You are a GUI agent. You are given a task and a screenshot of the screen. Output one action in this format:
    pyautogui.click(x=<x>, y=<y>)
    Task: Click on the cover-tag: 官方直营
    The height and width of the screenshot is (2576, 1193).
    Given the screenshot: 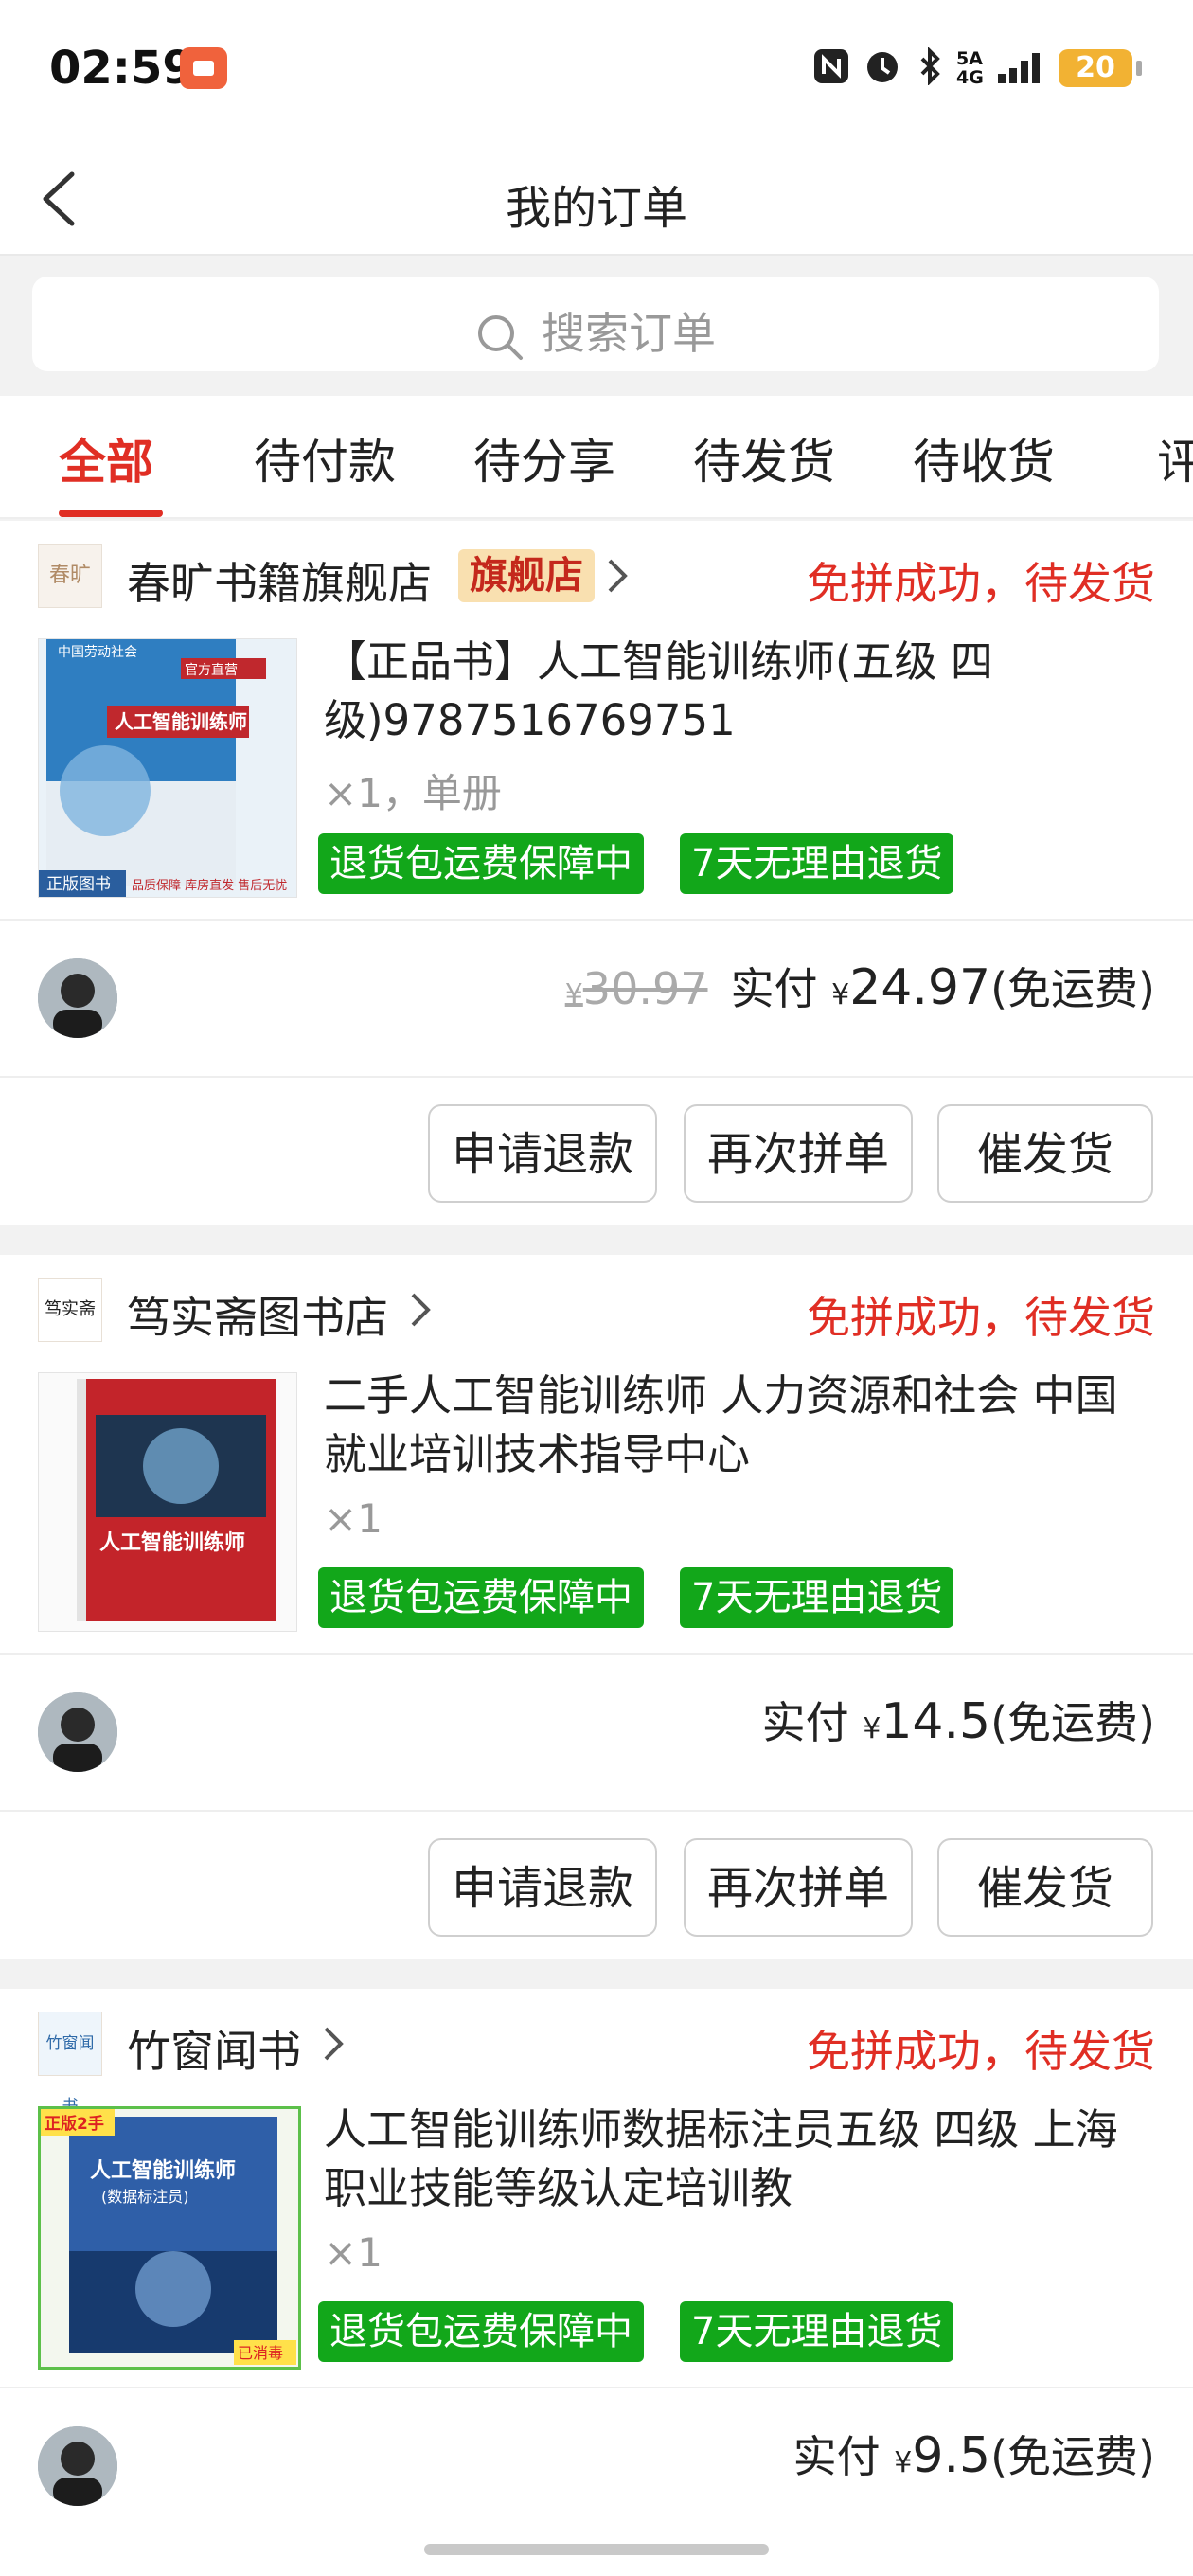 What is the action you would take?
    pyautogui.click(x=211, y=670)
    